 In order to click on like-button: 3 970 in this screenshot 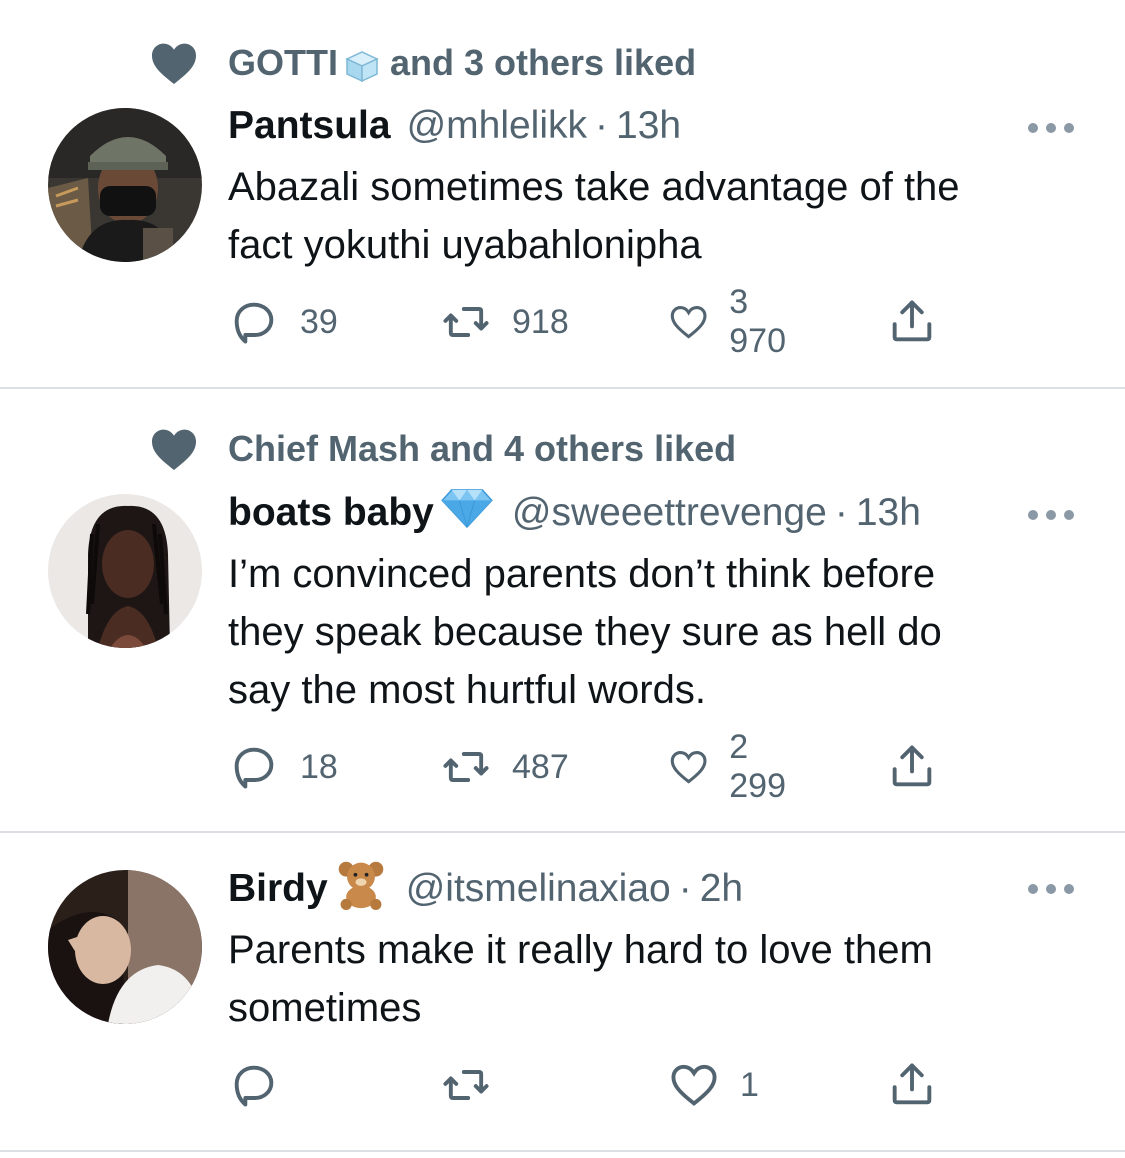, I will do `click(732, 321)`.